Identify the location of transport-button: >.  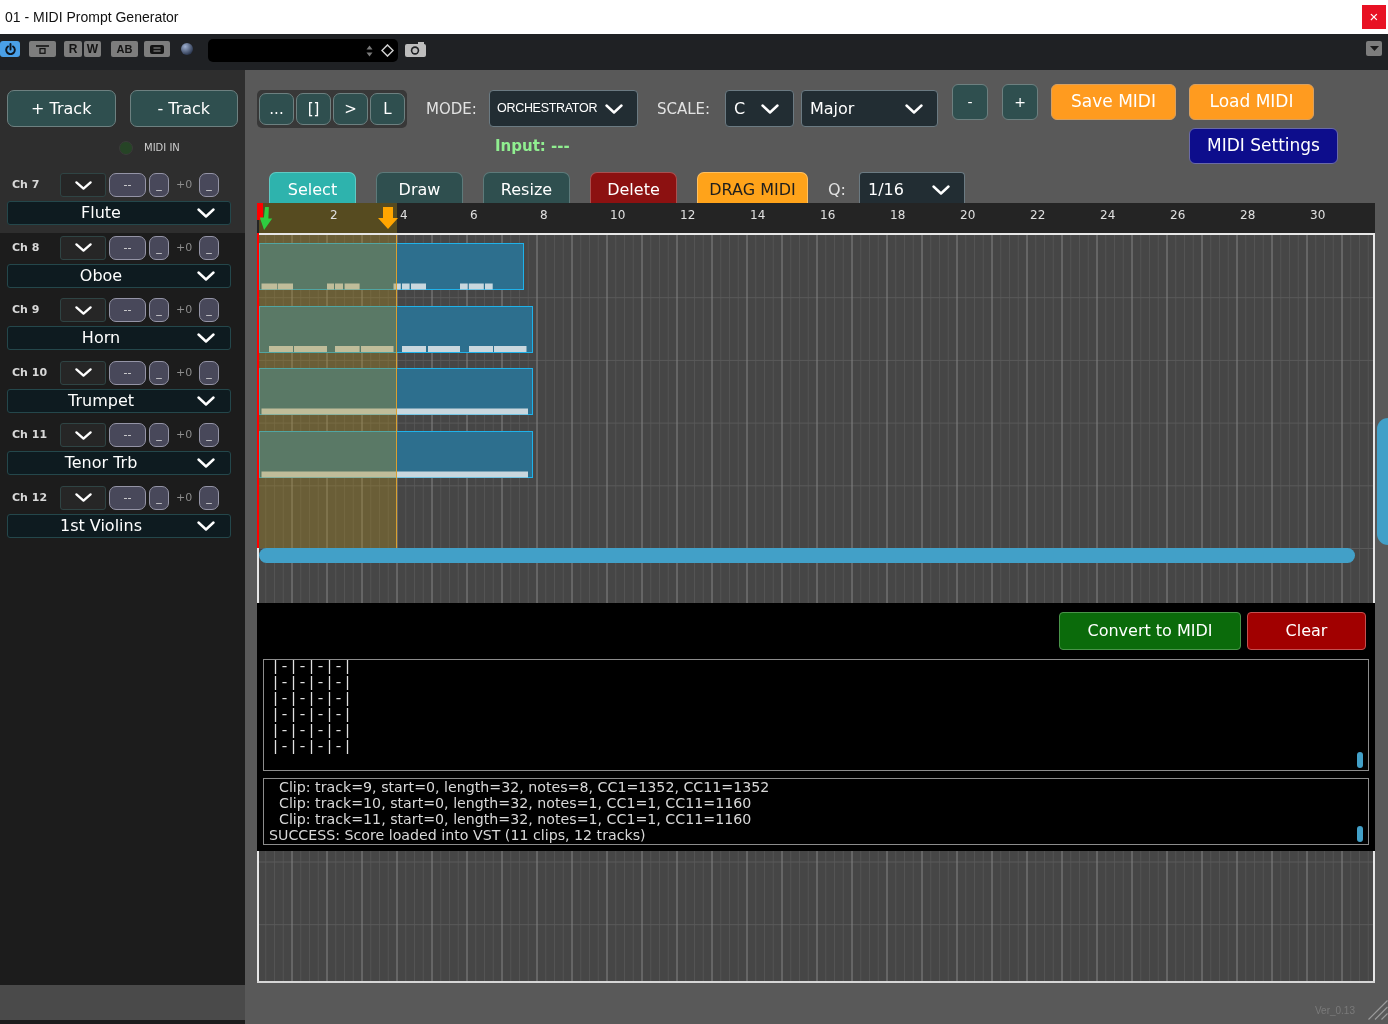
(350, 109).